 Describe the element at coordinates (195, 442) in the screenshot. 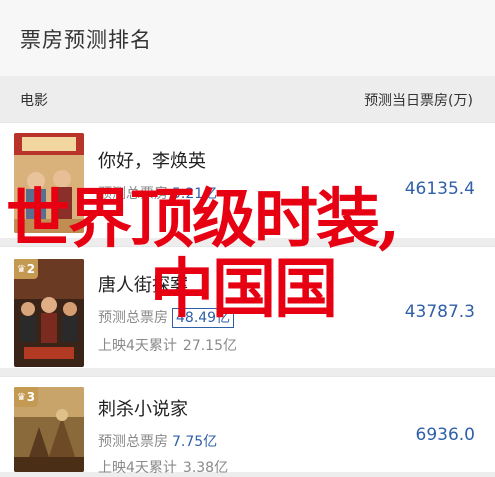

I see `total-forecast-value: 7.75亿` at that location.